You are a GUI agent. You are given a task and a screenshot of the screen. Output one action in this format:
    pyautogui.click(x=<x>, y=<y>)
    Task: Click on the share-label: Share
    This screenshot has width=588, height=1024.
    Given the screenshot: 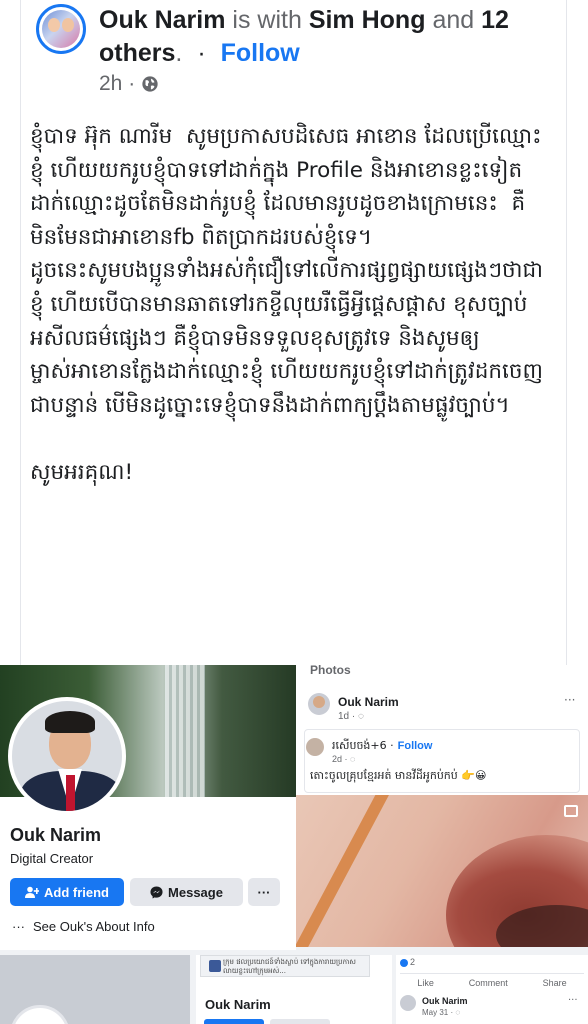 What is the action you would take?
    pyautogui.click(x=554, y=983)
    